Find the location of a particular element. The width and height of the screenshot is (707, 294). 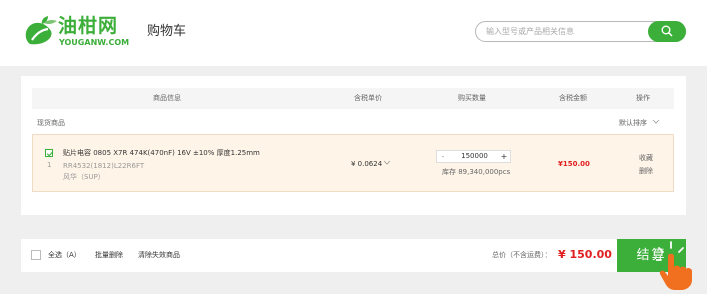

search-box is located at coordinates (580, 31).